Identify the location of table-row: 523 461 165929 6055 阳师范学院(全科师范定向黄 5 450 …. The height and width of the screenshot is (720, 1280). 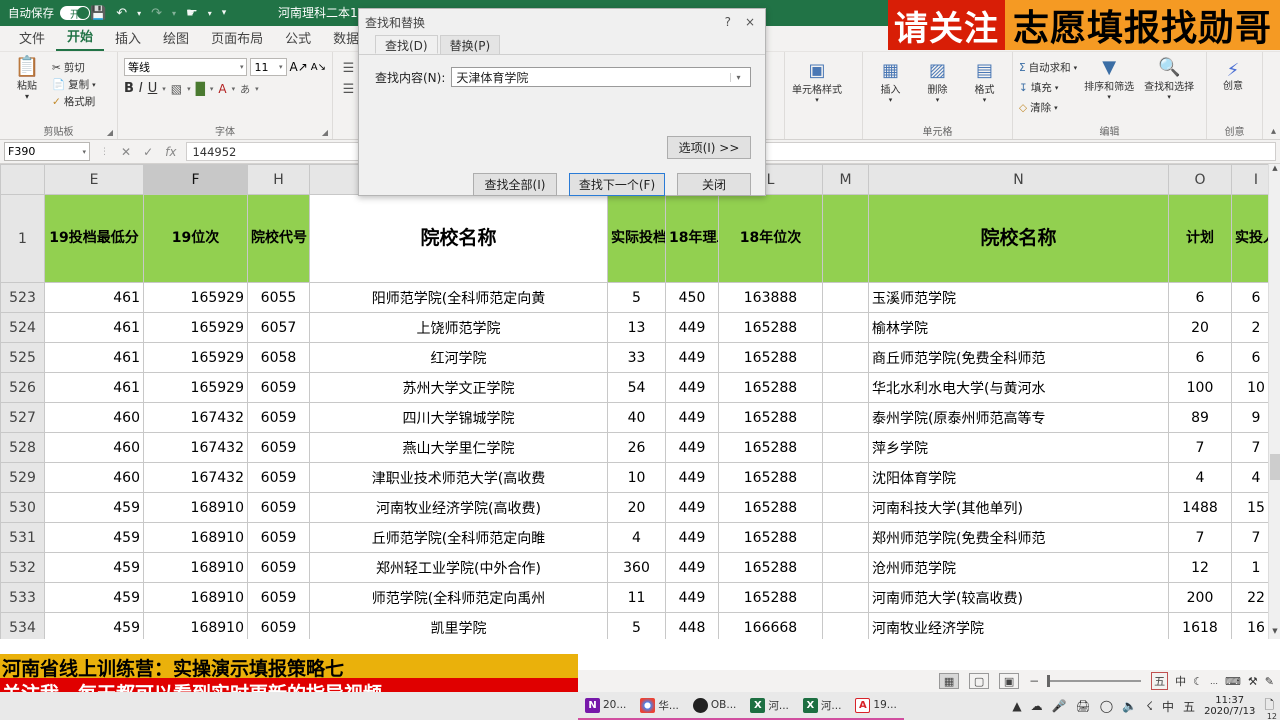
(640, 297).